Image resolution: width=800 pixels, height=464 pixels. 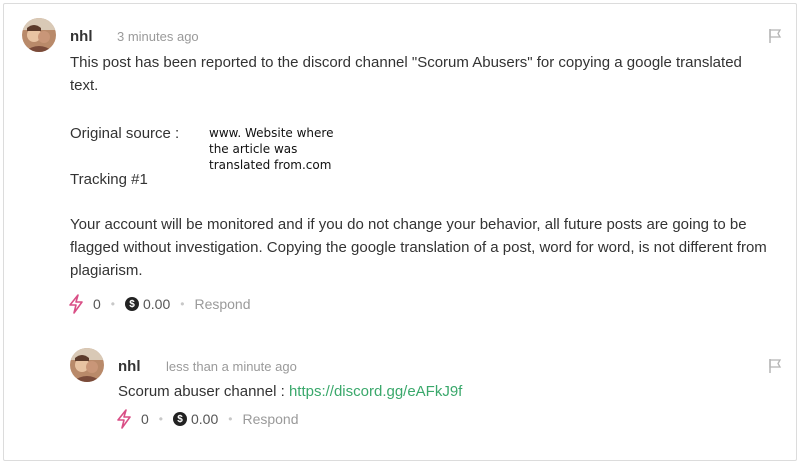 I want to click on source-note-line: the article was, so click(x=253, y=149).